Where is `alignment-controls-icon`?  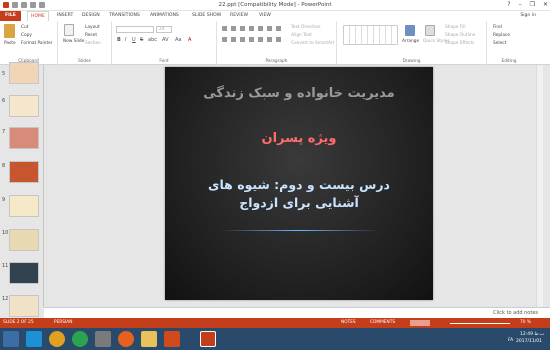 alignment-controls-icon is located at coordinates (252, 39).